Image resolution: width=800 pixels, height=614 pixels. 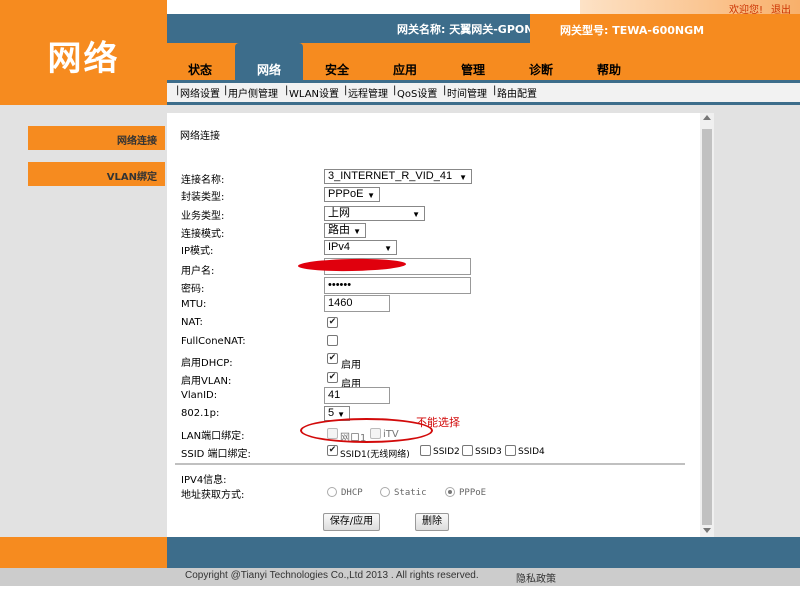 What do you see at coordinates (400, 7) in the screenshot?
I see `top-strip` at bounding box center [400, 7].